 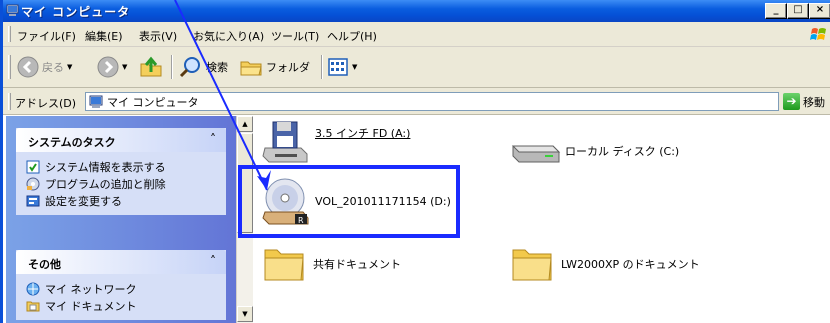 What do you see at coordinates (9, 34) in the screenshot?
I see `menu-grip` at bounding box center [9, 34].